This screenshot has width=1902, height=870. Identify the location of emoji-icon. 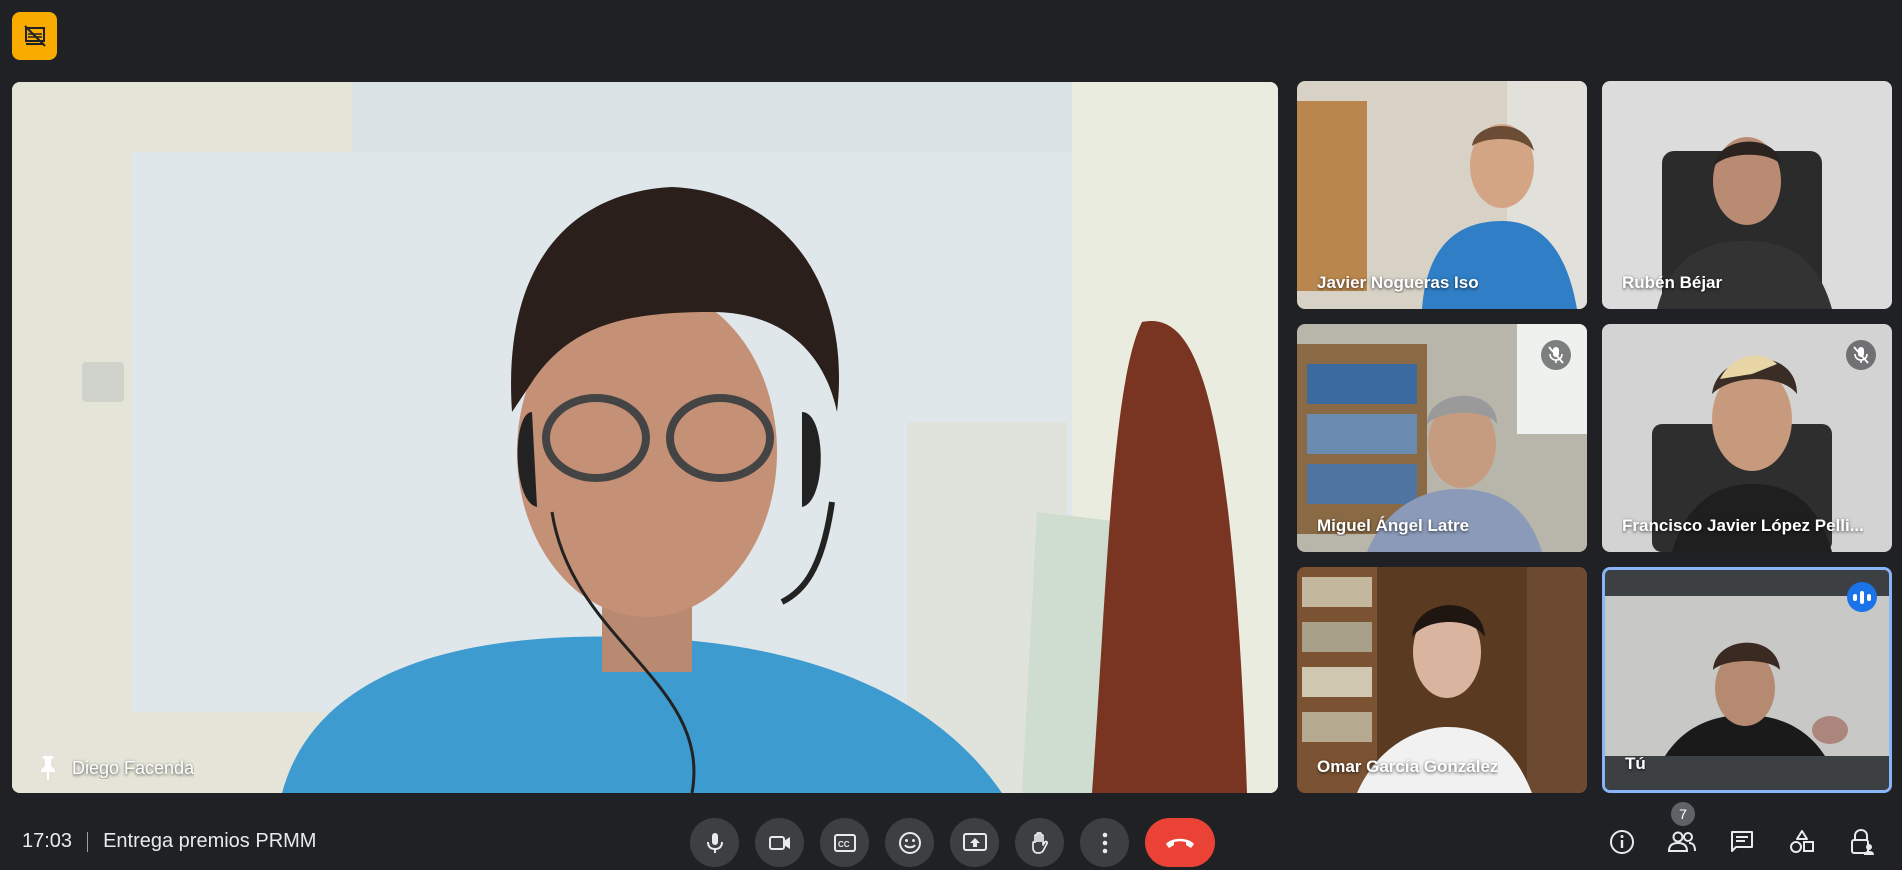
(909, 842).